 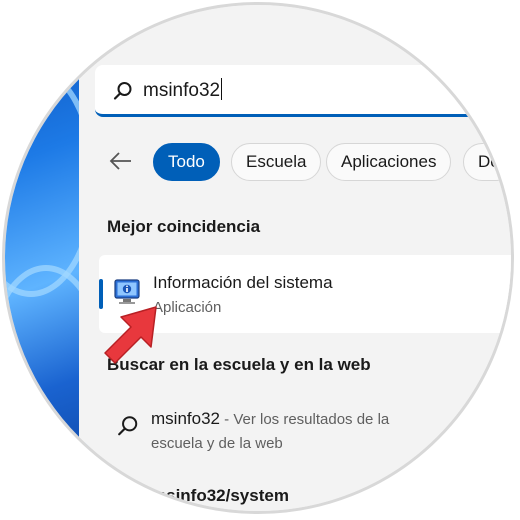 What do you see at coordinates (217, 443) in the screenshot?
I see `web-desc-continued: escuela y de la web` at bounding box center [217, 443].